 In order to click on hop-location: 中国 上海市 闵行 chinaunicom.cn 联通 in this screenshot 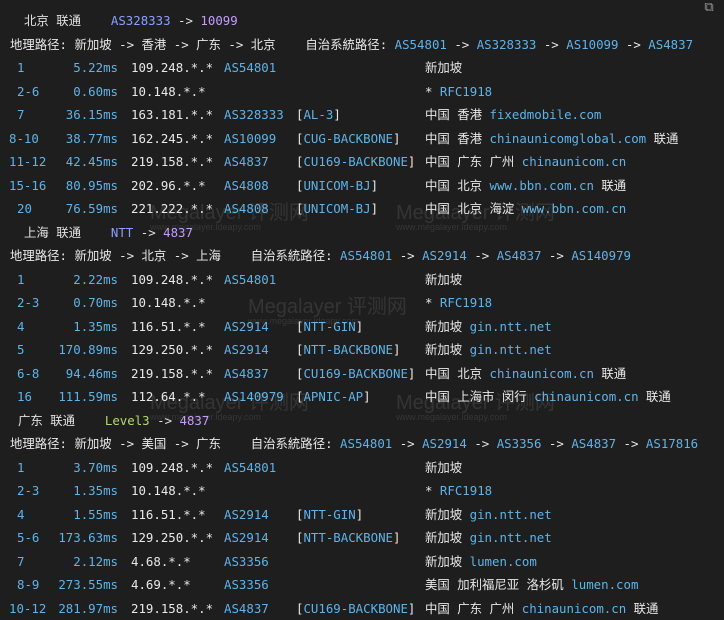, I will do `click(548, 396)`.